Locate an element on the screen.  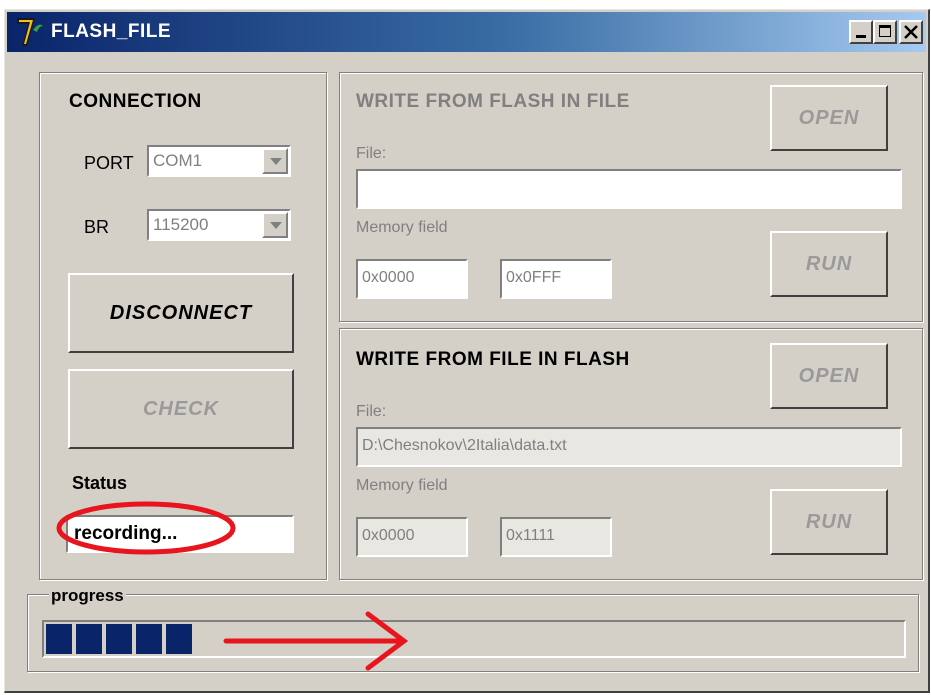
port-select-value: COM1 is located at coordinates (178, 160).